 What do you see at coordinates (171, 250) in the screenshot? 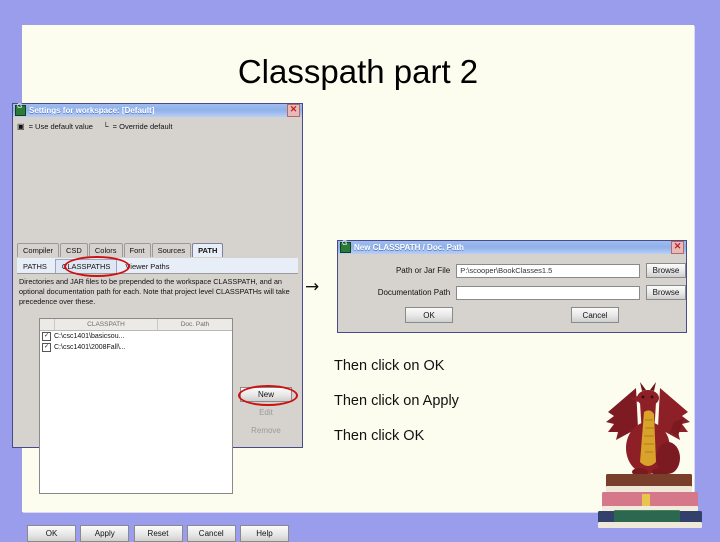
I see `tab-sources: Sources` at bounding box center [171, 250].